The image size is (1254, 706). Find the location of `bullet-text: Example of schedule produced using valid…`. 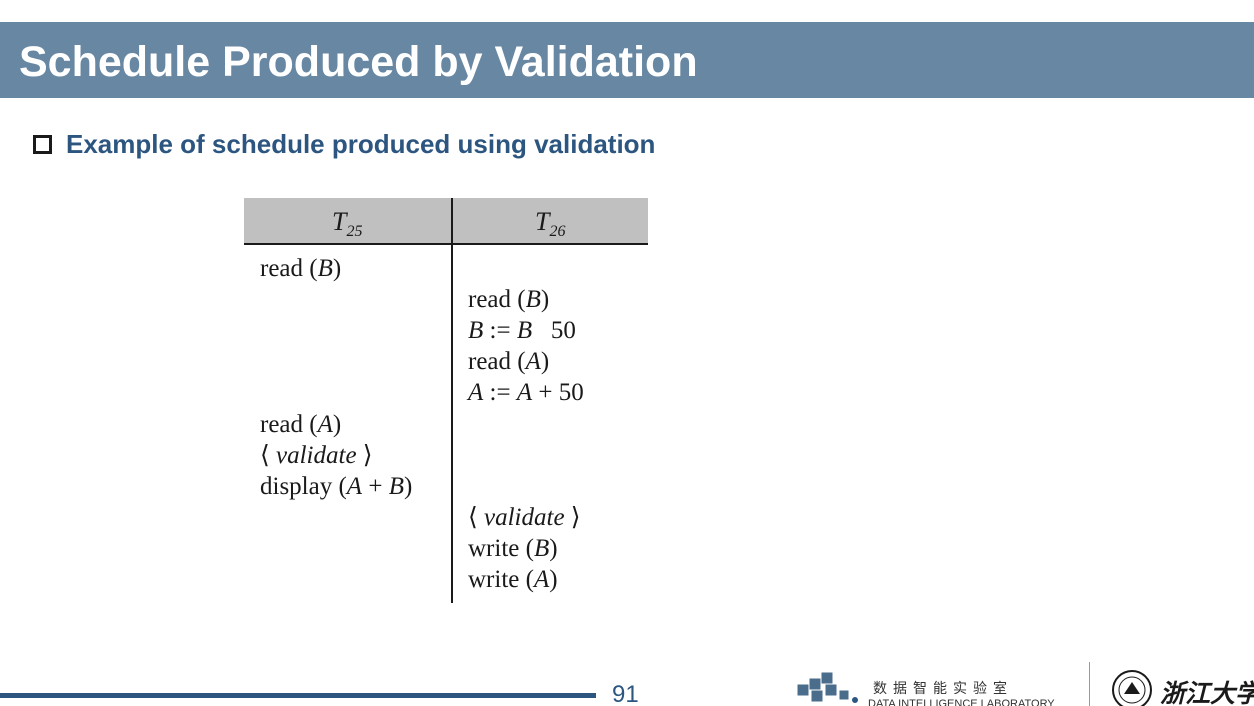

bullet-text: Example of schedule produced using valid… is located at coordinates (361, 144).